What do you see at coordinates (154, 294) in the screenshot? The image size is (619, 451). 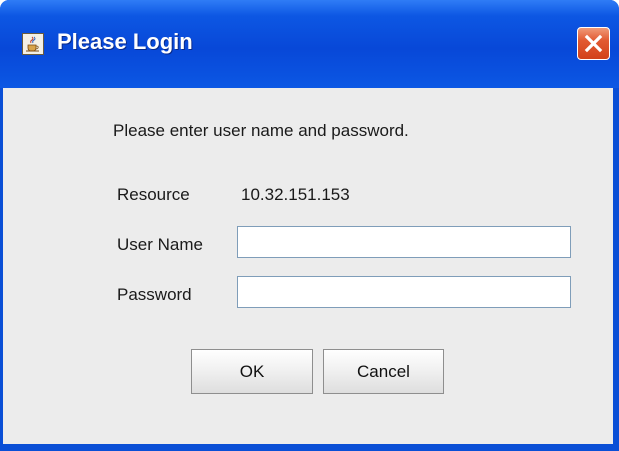 I see `password-label: Password` at bounding box center [154, 294].